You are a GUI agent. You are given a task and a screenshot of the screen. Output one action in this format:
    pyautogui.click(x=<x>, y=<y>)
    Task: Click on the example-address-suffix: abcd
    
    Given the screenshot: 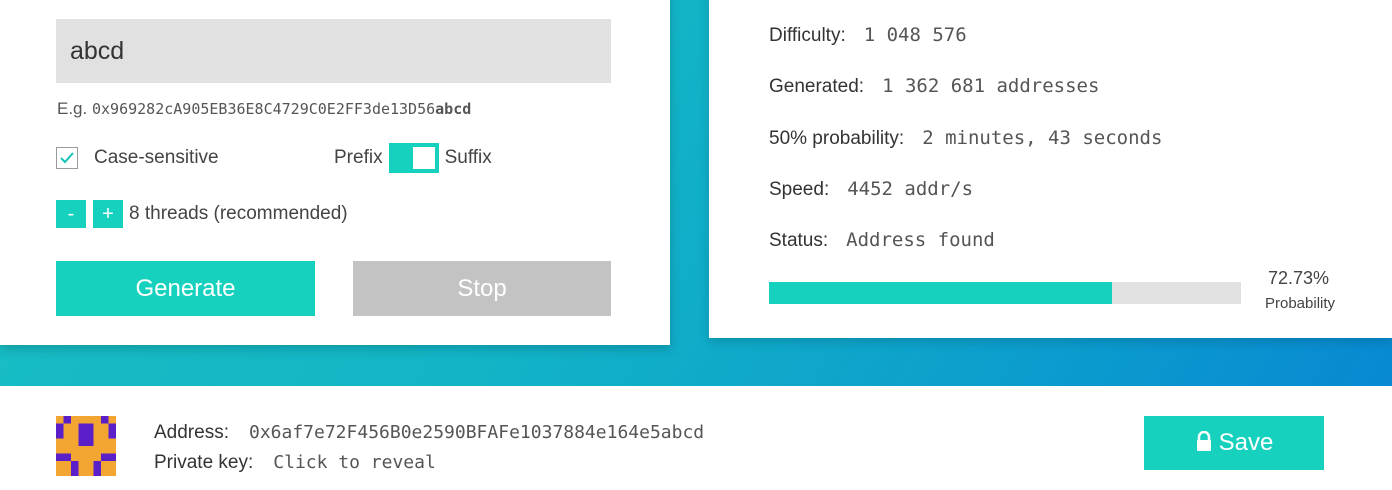 What is the action you would take?
    pyautogui.click(x=453, y=109)
    